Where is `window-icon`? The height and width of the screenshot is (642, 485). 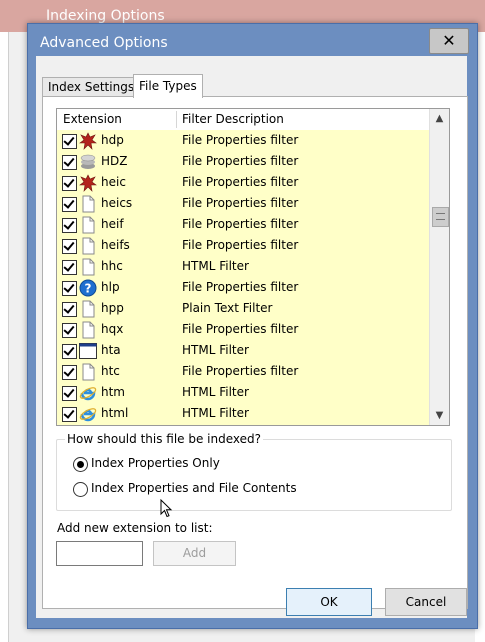
window-icon is located at coordinates (88, 351).